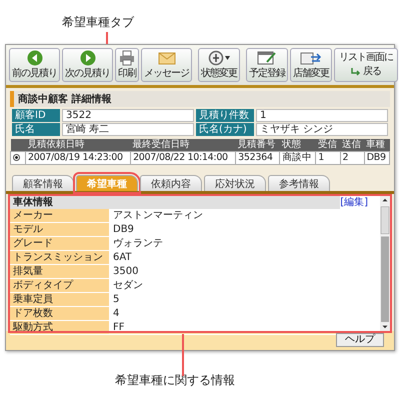 This screenshot has height=400, width=400. Describe the element at coordinates (43, 183) in the screenshot. I see `tab: 顧客情報` at that location.